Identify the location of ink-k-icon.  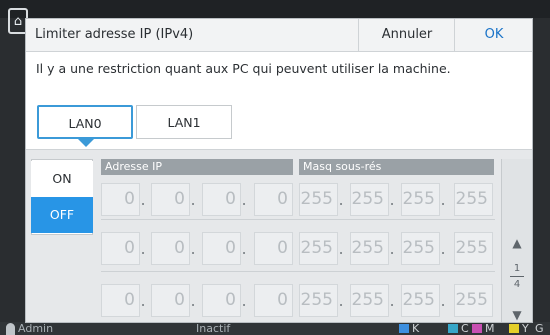
(404, 328).